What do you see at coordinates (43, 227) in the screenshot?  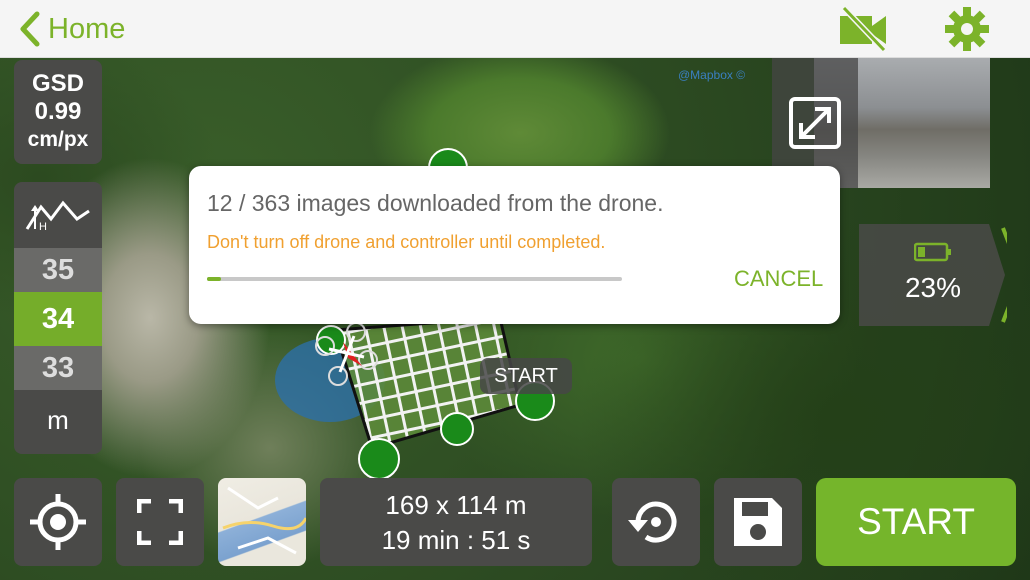 I see `svg-text: H` at bounding box center [43, 227].